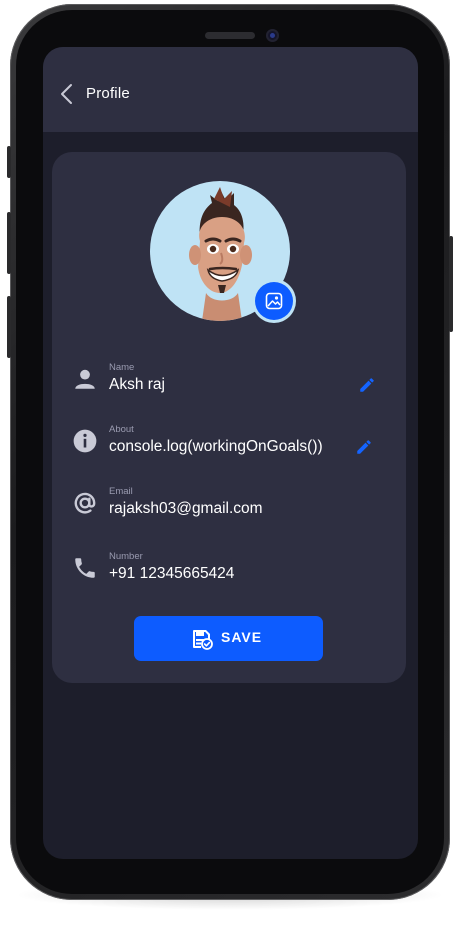 Image resolution: width=460 pixels, height=930 pixels. I want to click on name-field: Name Aksh raj, so click(229, 382).